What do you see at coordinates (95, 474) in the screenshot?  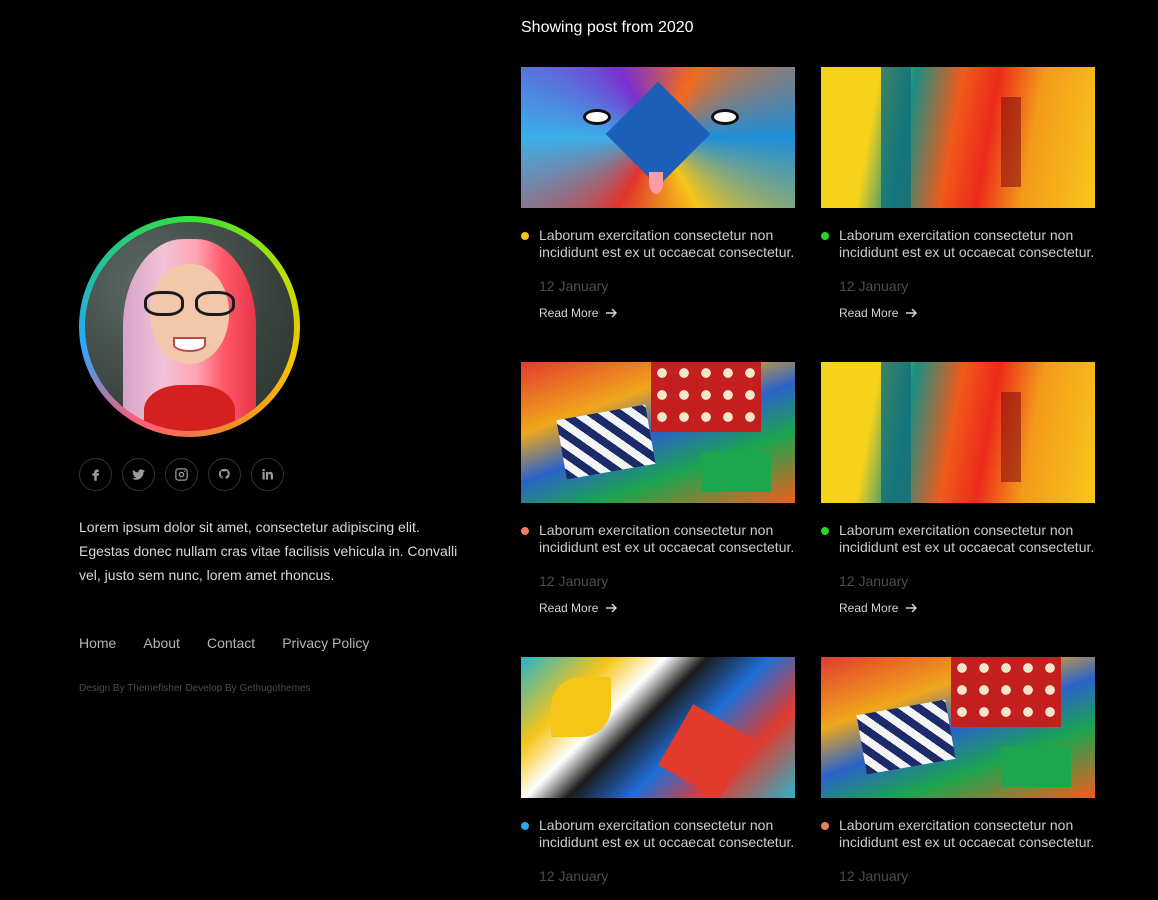 I see `facebook-icon` at bounding box center [95, 474].